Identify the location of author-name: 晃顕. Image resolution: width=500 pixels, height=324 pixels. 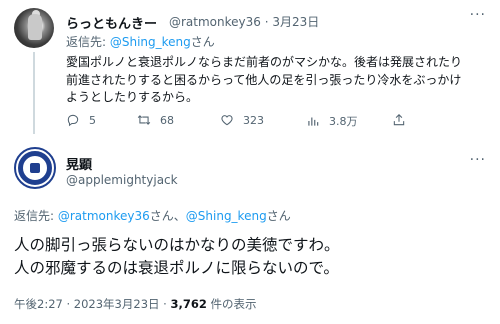
(79, 163).